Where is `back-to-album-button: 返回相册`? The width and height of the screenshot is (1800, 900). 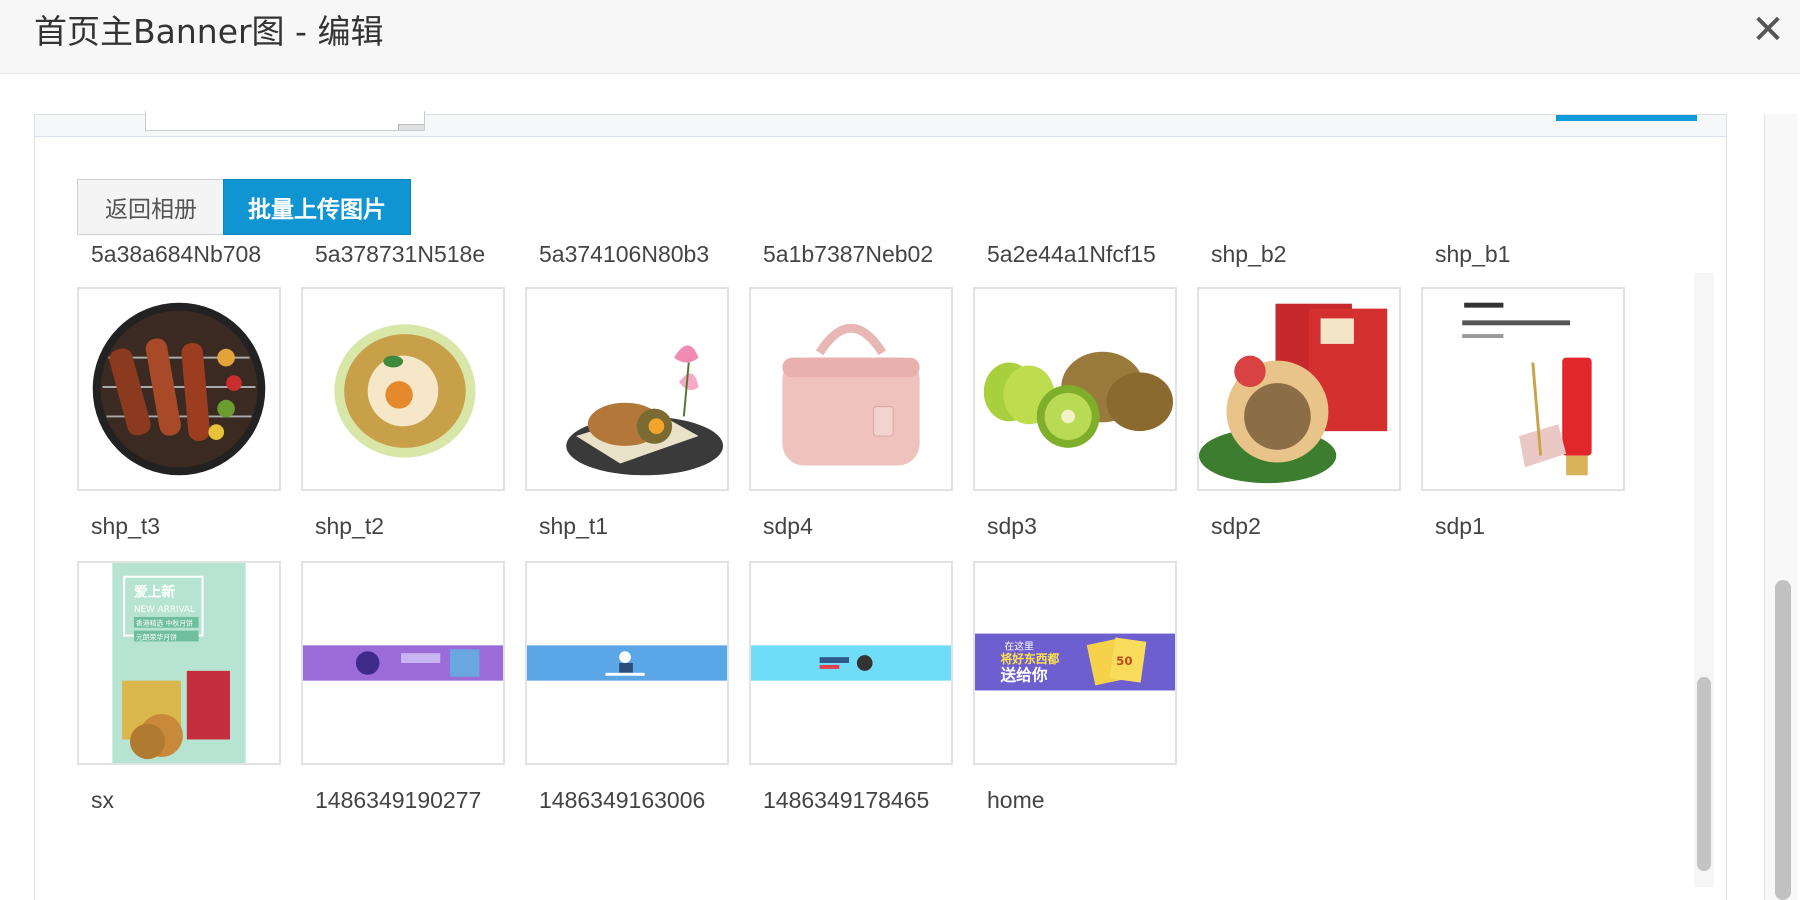
back-to-album-button: 返回相册 is located at coordinates (151, 207).